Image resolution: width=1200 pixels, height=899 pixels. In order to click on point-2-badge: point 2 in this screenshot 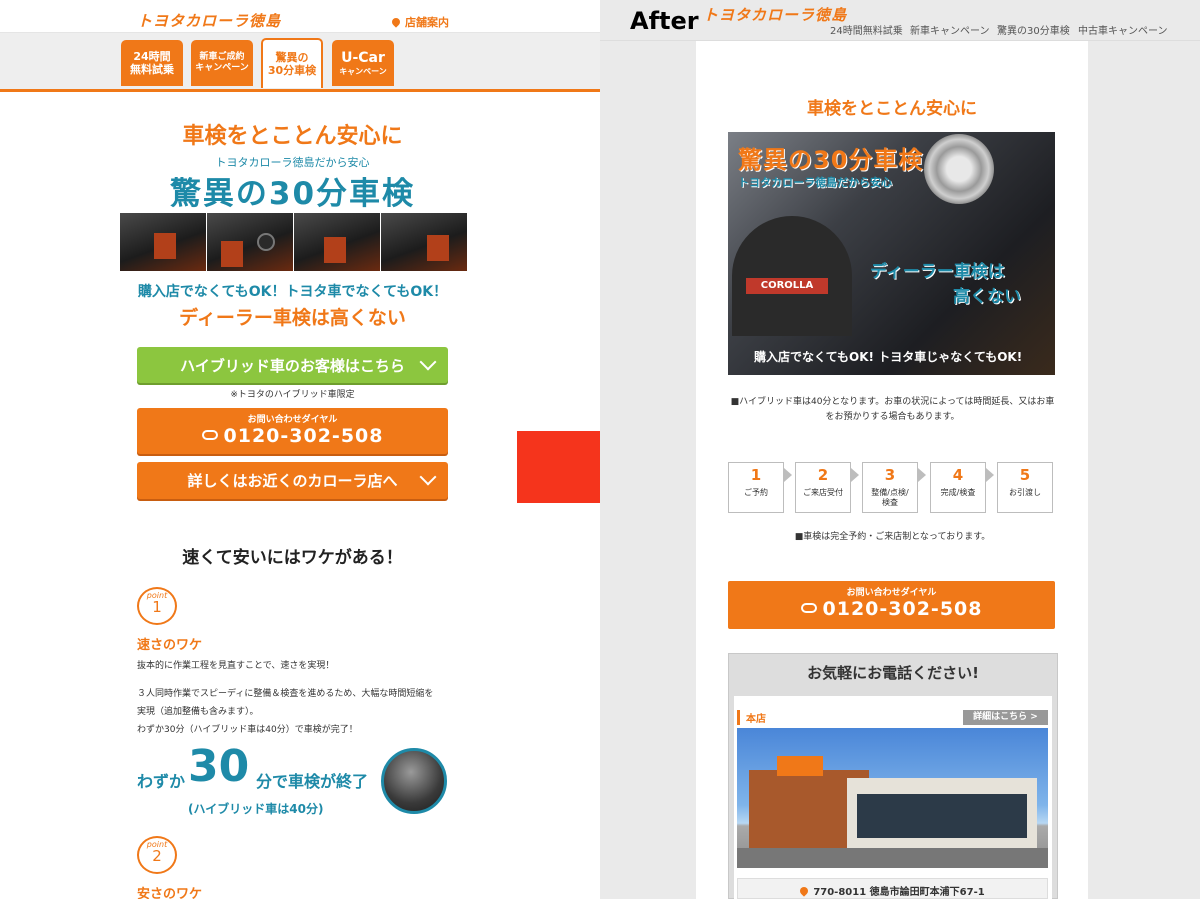, I will do `click(157, 855)`.